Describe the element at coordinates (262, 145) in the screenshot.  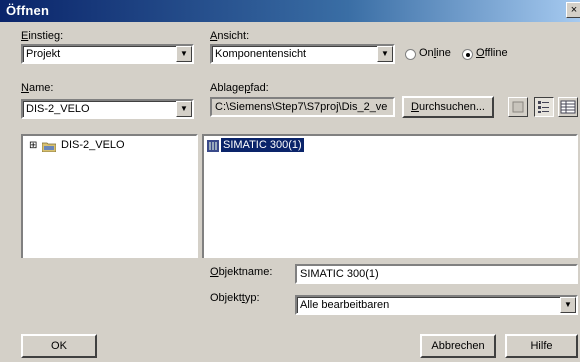
I see `list-item-station: SIMATIC 300(1)` at that location.